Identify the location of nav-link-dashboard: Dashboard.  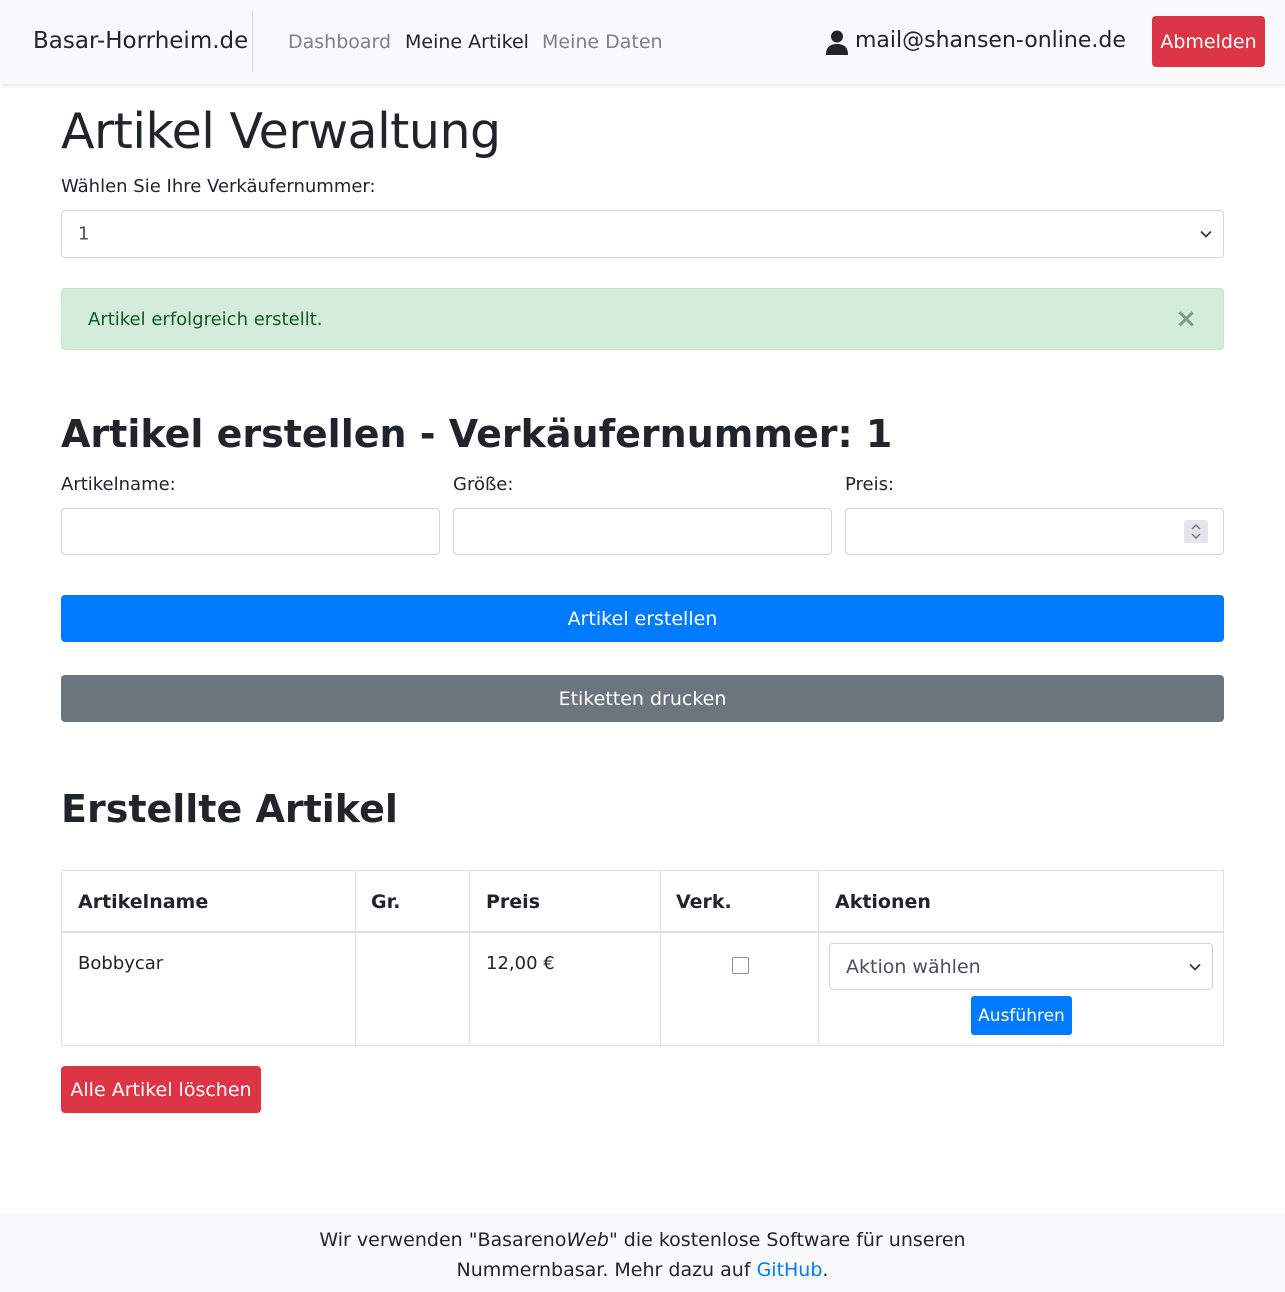
(339, 42).